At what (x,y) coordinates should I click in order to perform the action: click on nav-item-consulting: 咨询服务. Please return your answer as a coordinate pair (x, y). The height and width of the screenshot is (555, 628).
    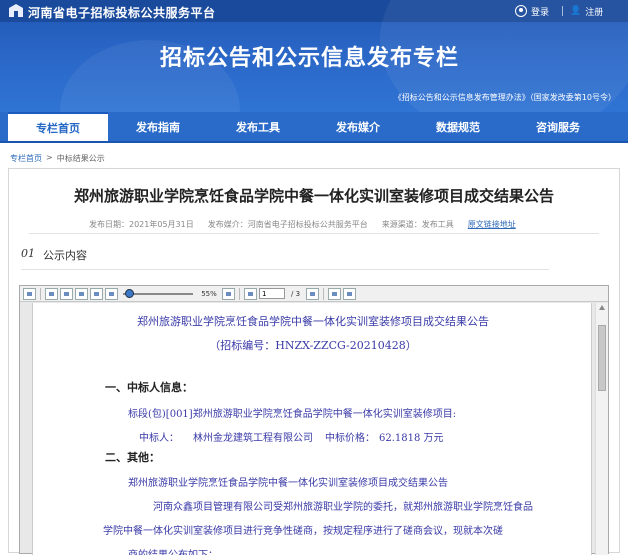
    Looking at the image, I should click on (558, 126).